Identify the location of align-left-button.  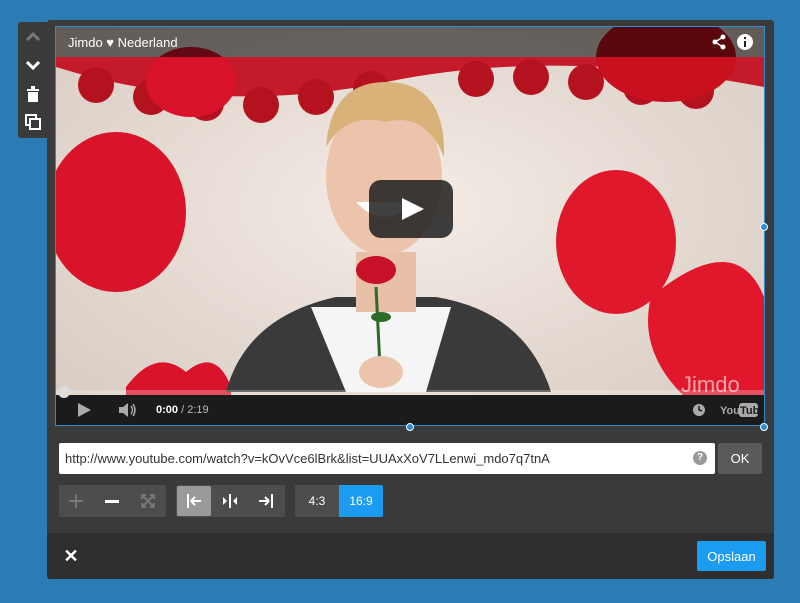
(194, 501).